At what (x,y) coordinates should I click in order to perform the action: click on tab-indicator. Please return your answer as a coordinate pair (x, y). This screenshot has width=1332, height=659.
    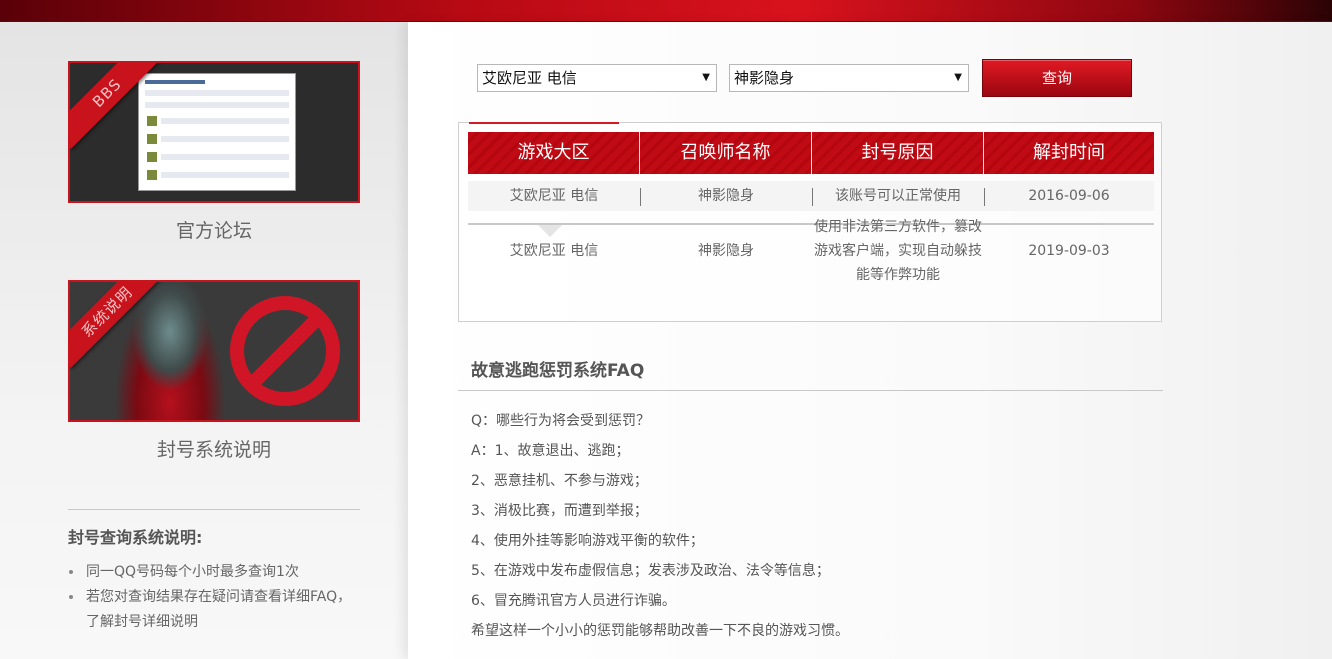
    Looking at the image, I should click on (544, 123).